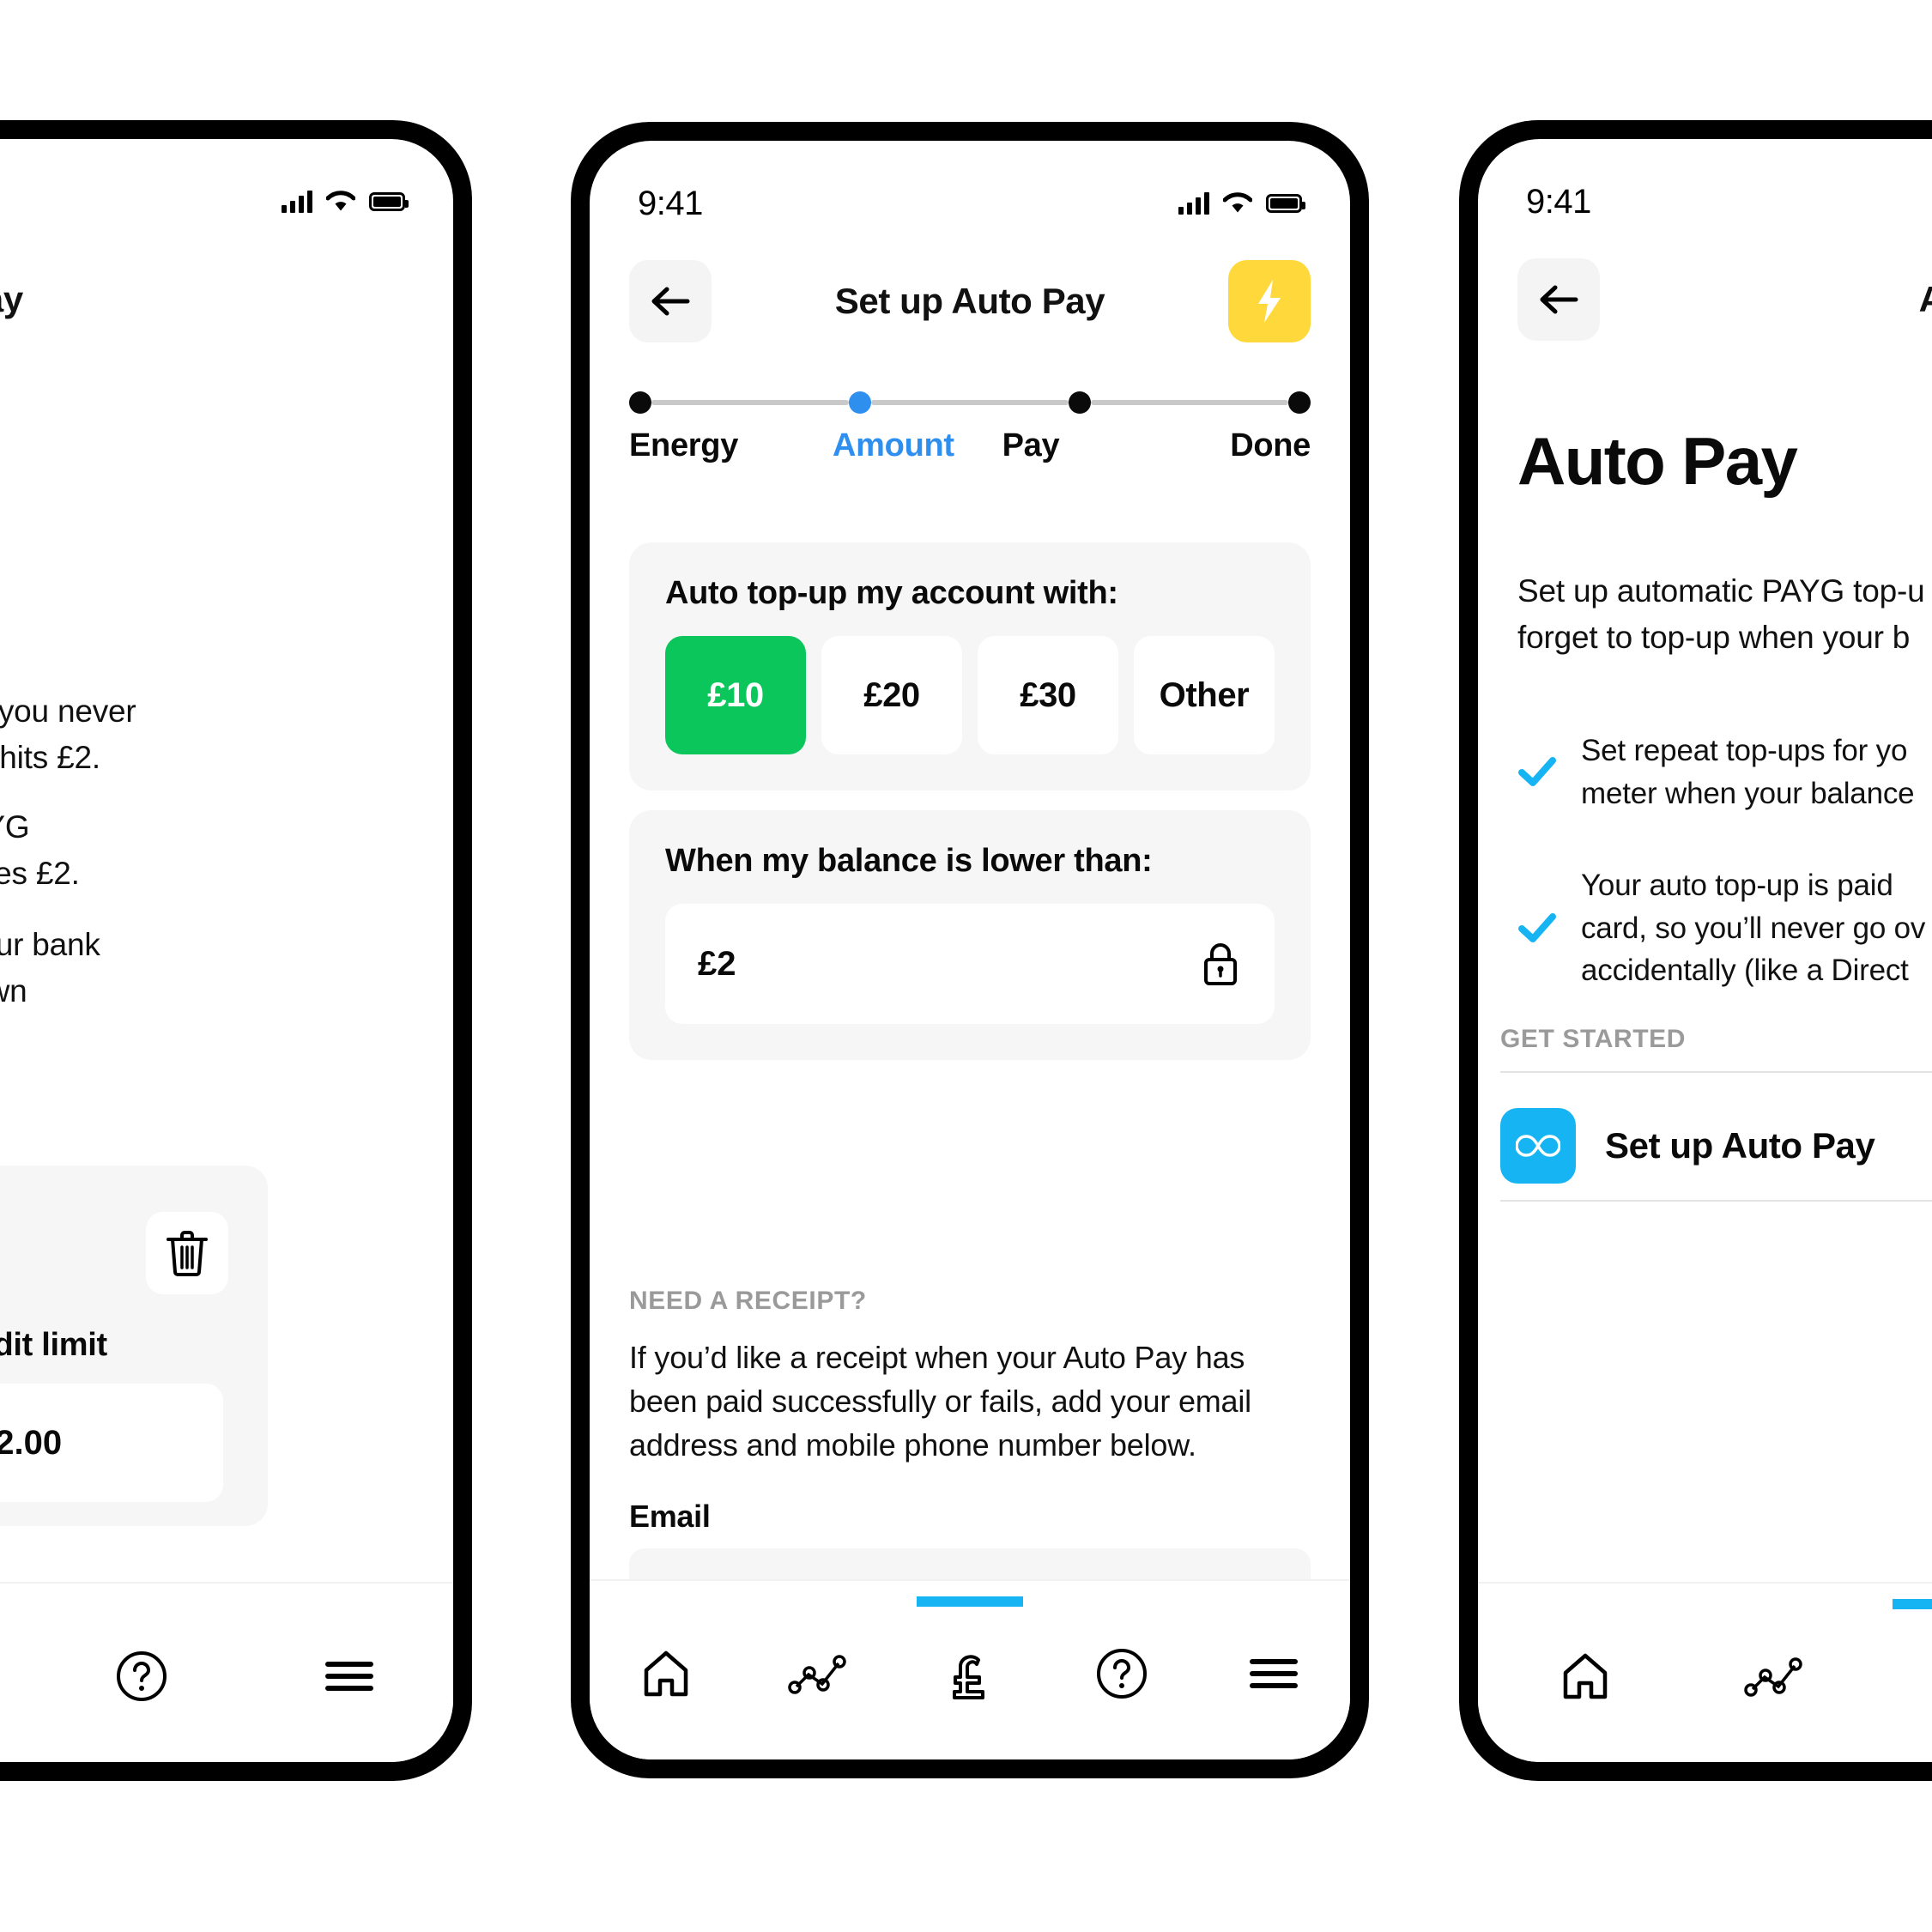  I want to click on pound-icon, so click(969, 1677).